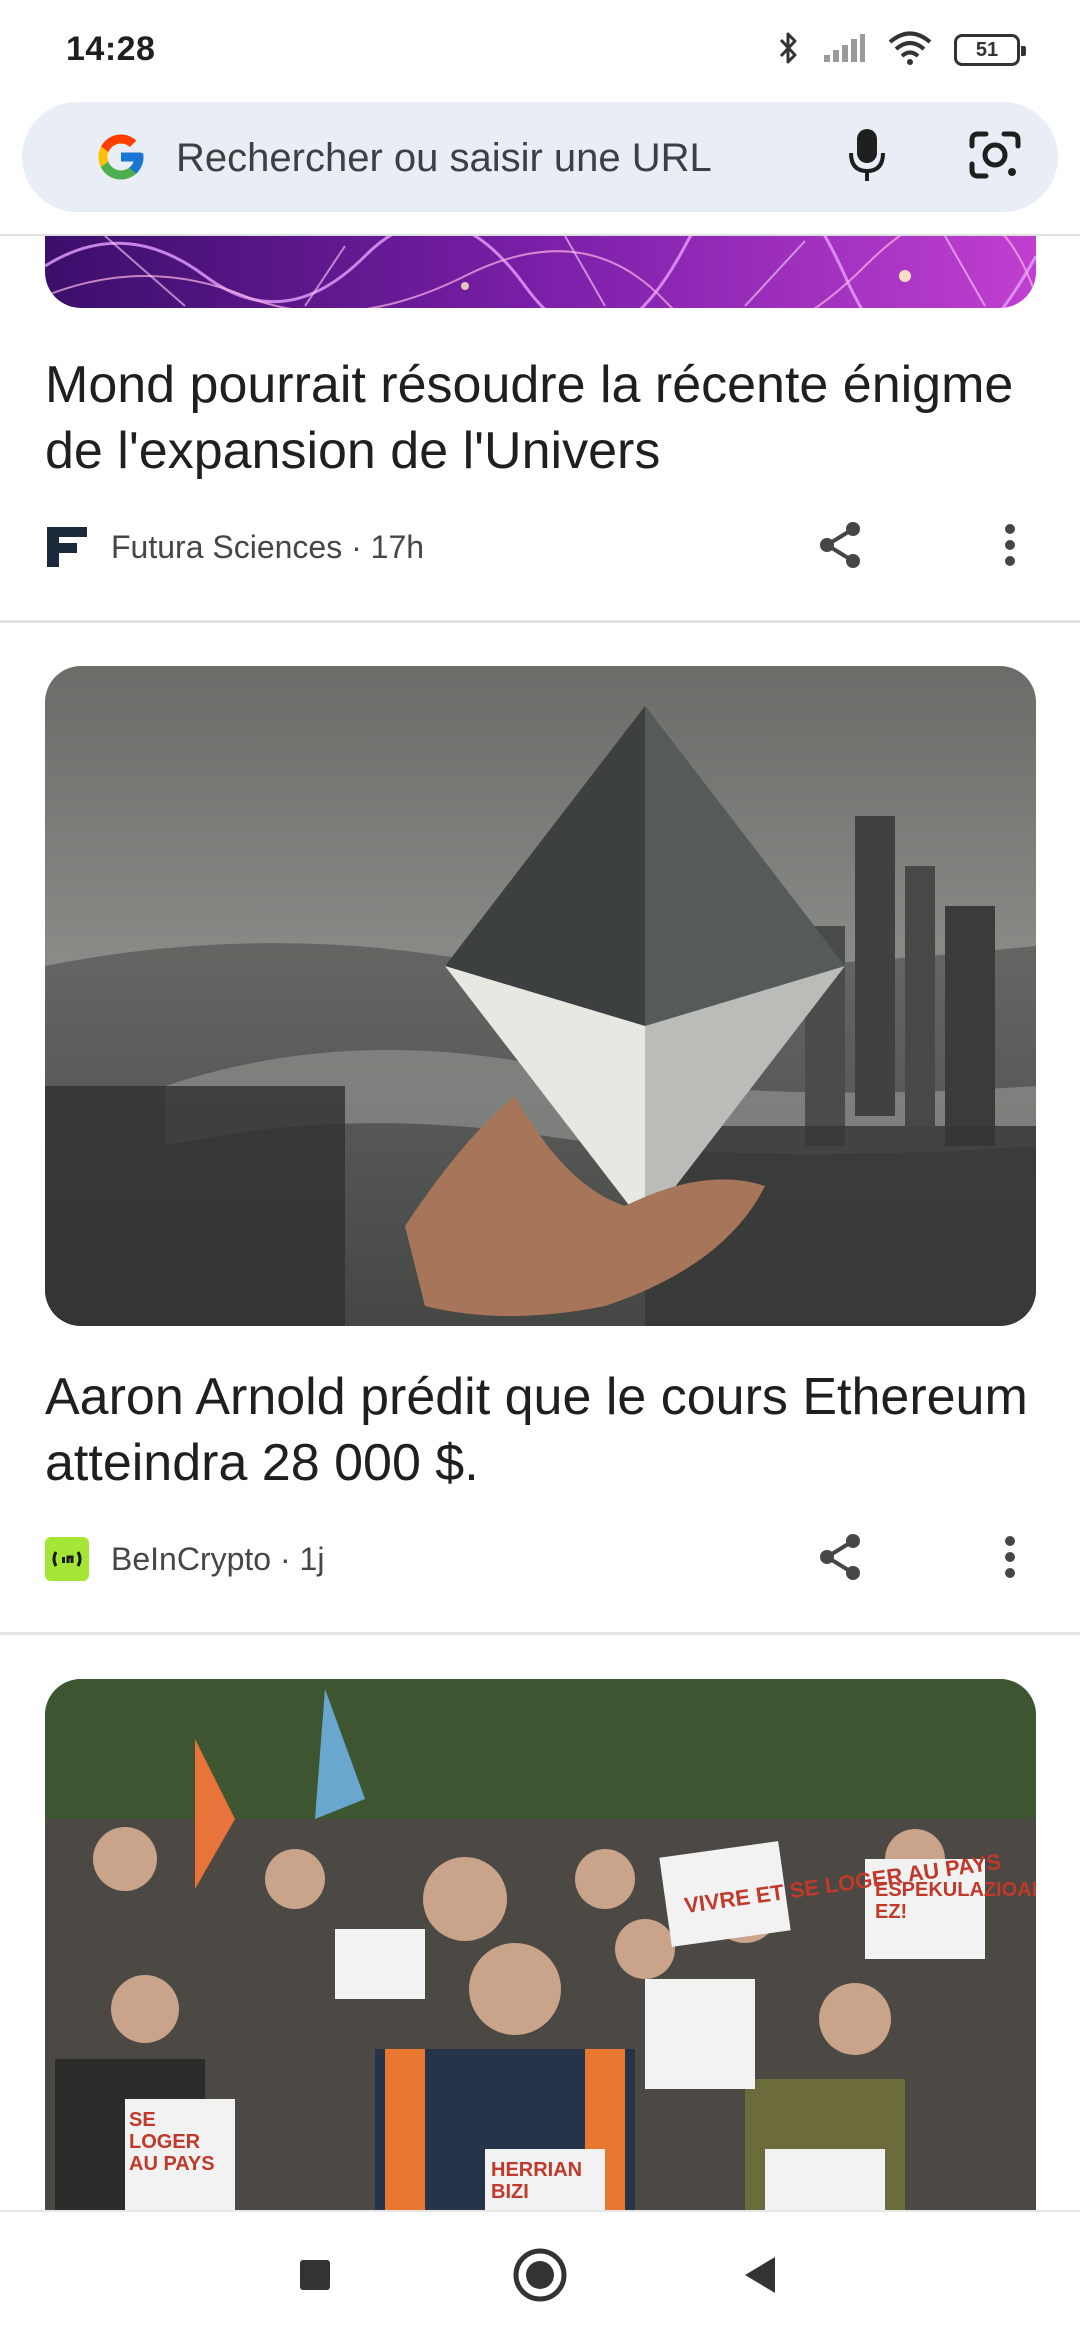 This screenshot has width=1080, height=2340. What do you see at coordinates (545, 547) in the screenshot?
I see `article-source-row: Futura Sciences · 17h` at bounding box center [545, 547].